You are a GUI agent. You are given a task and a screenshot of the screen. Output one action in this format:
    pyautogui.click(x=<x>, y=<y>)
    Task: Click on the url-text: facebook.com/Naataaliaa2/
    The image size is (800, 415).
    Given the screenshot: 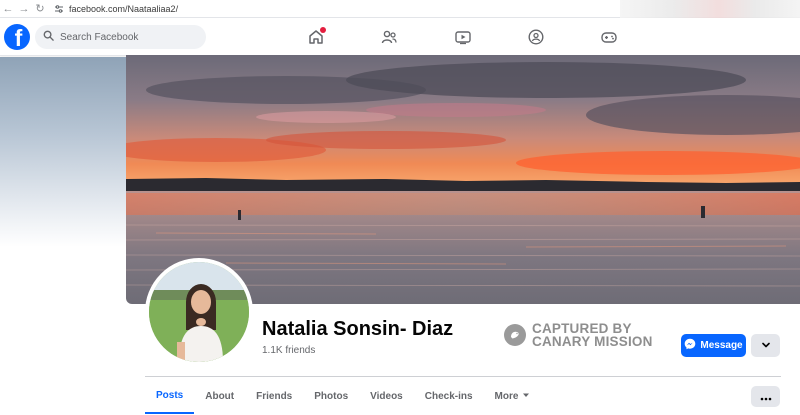 What is the action you would take?
    pyautogui.click(x=123, y=9)
    